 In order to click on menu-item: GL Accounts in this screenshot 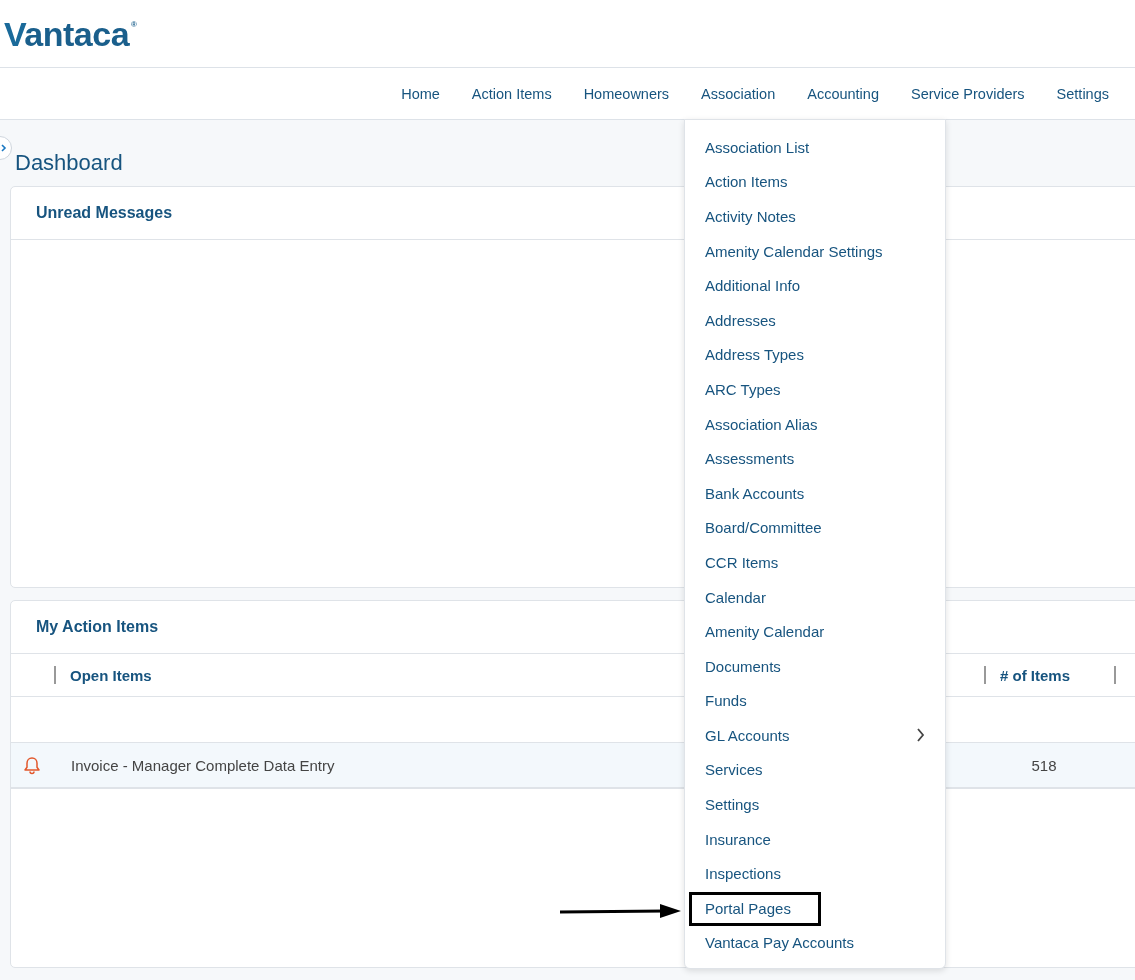, I will do `click(815, 735)`.